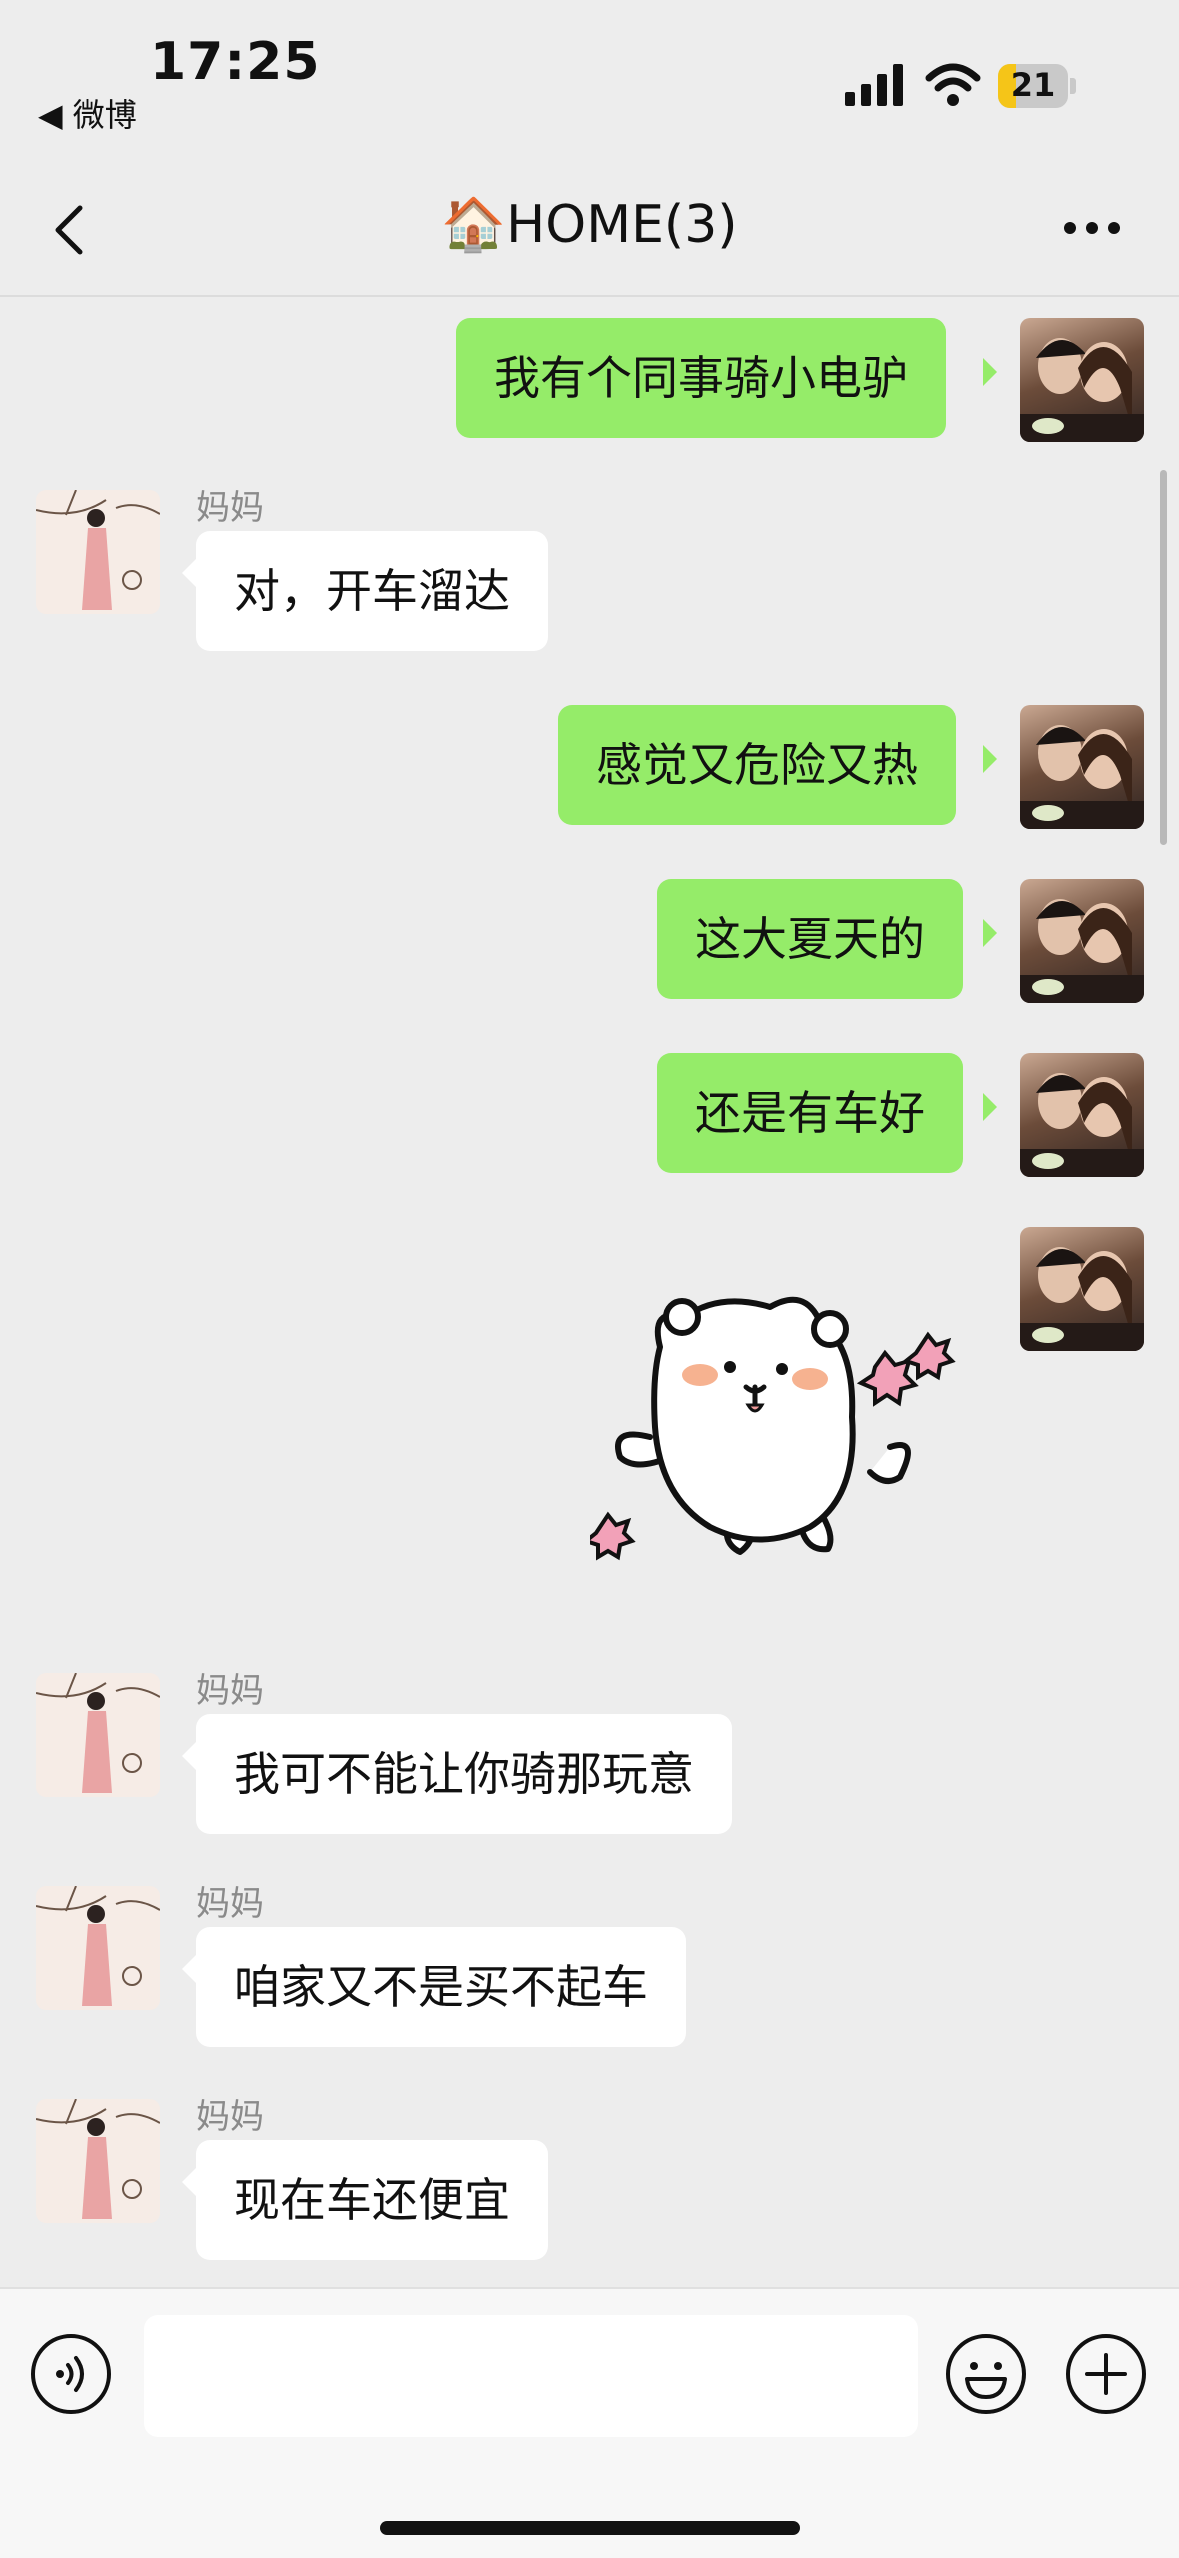 The height and width of the screenshot is (2558, 1179). Describe the element at coordinates (810, 1113) in the screenshot. I see `message-bubble-me: 还是有车好` at that location.